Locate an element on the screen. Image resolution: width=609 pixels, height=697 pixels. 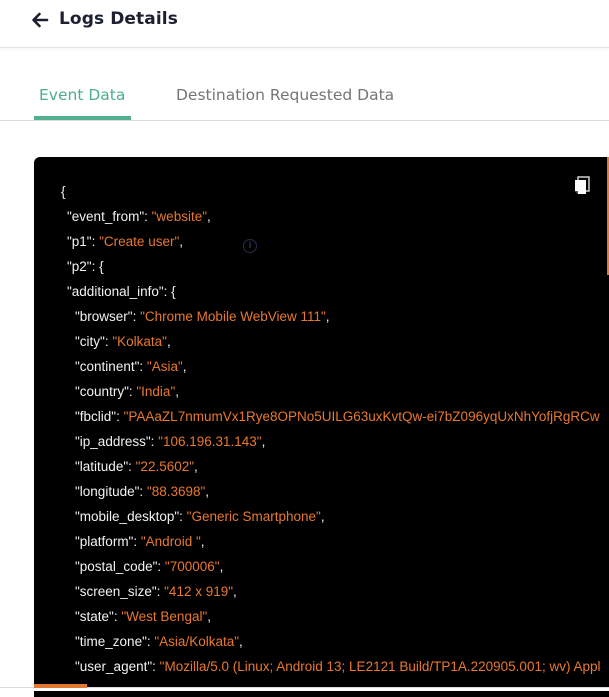
json-line: "event_from": "website", is located at coordinates (139, 217).